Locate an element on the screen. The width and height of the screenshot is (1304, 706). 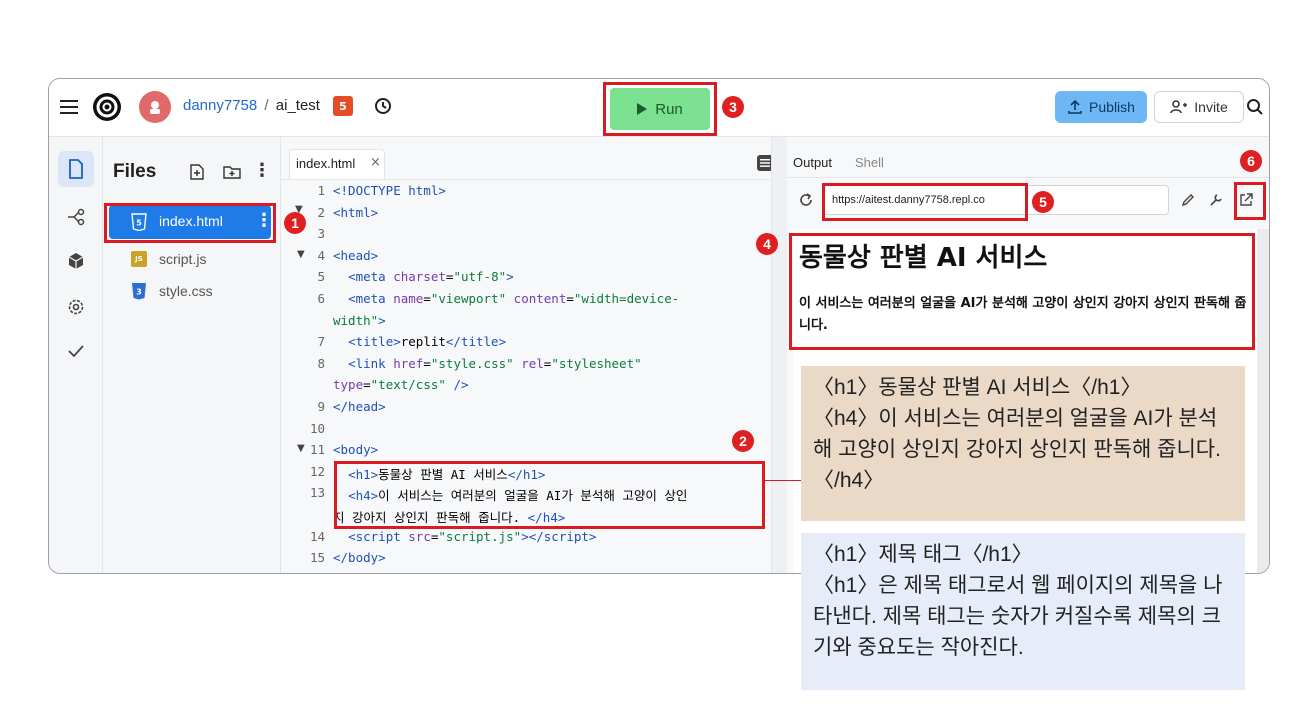
line-number: 7 is located at coordinates (321, 342).